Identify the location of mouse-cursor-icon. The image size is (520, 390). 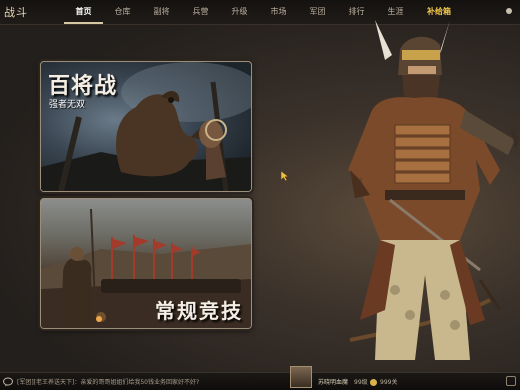
(285, 176).